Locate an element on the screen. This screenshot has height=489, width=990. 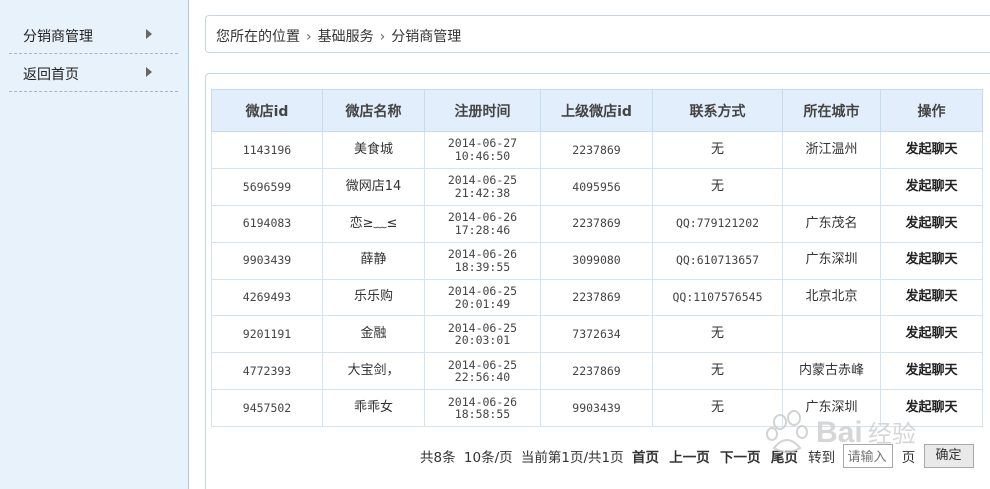
city-cell: 北京北京 is located at coordinates (831, 297).